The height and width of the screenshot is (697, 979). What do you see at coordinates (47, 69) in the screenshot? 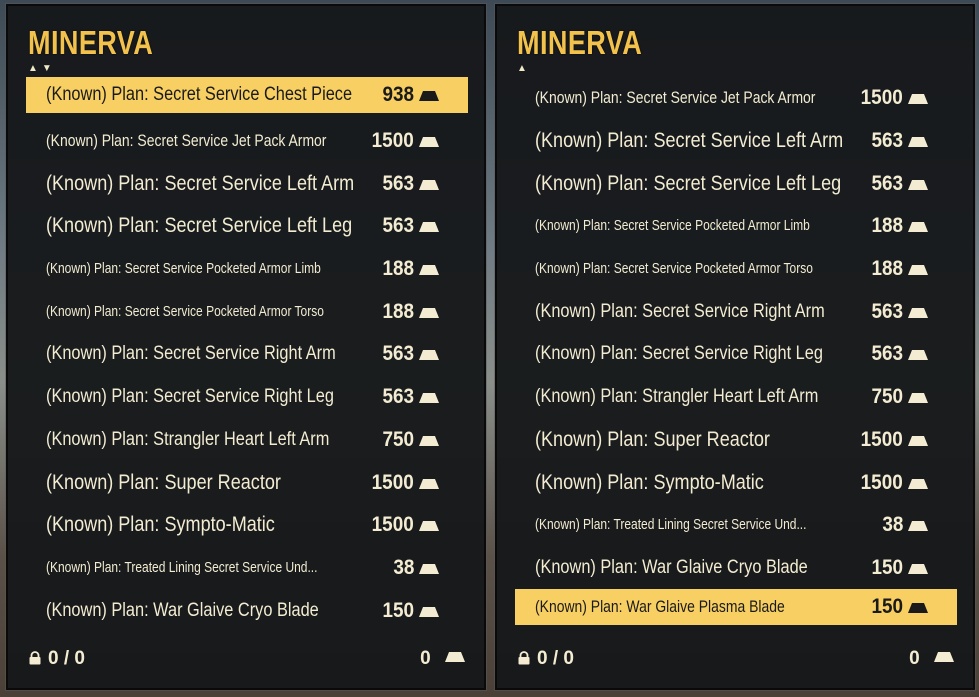
I see `sort-desc-icon: ▼` at bounding box center [47, 69].